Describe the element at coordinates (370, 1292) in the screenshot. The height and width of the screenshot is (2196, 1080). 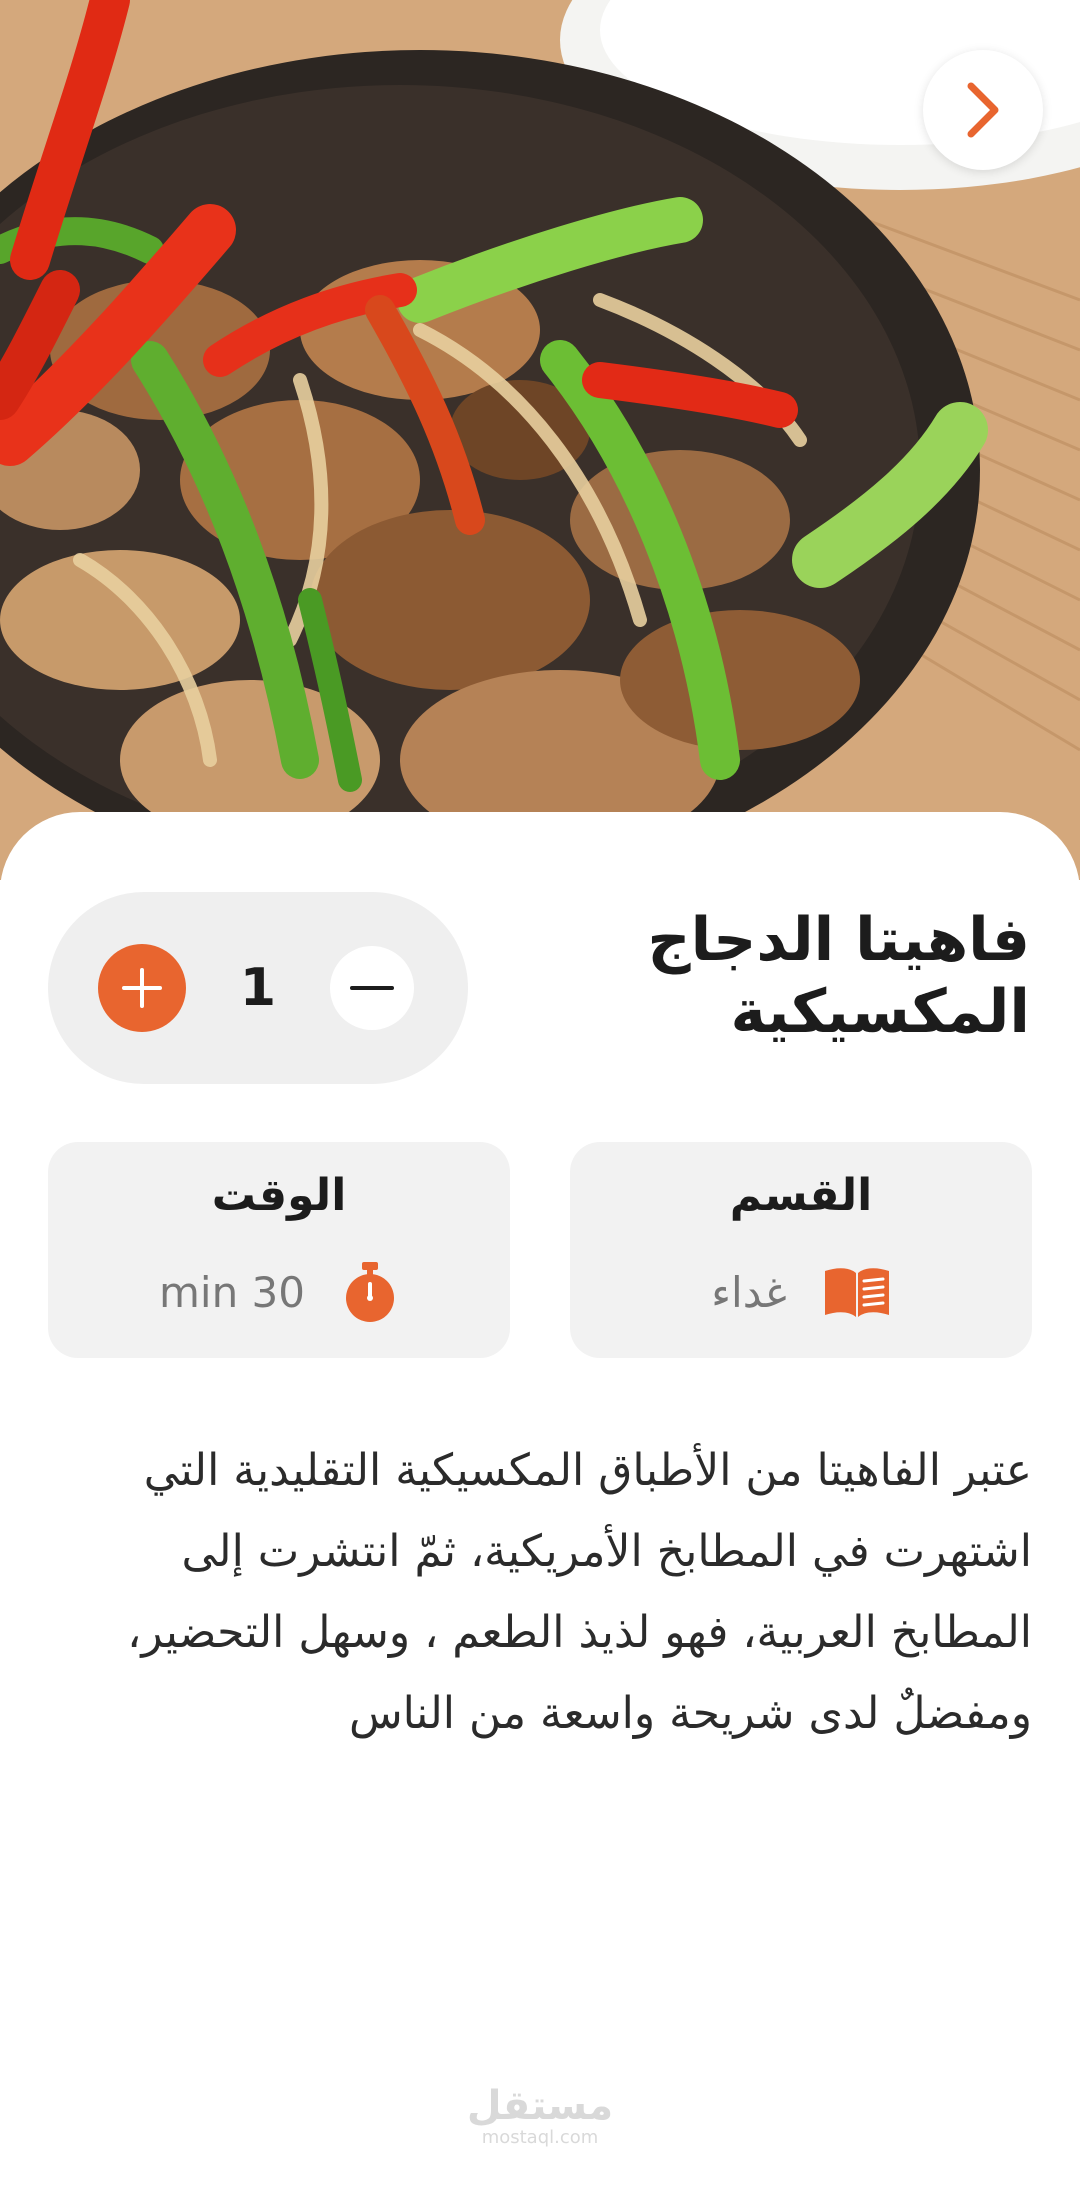
I see `stopwatch-icon` at that location.